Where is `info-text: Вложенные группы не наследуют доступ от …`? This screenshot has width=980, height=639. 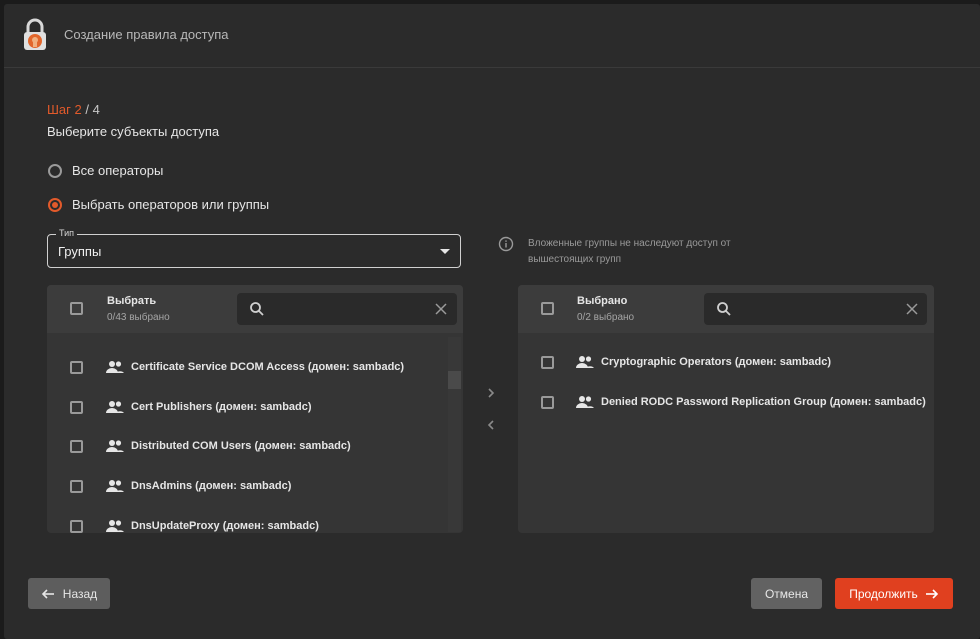 info-text: Вложенные группы не наследуют доступ от … is located at coordinates (629, 251).